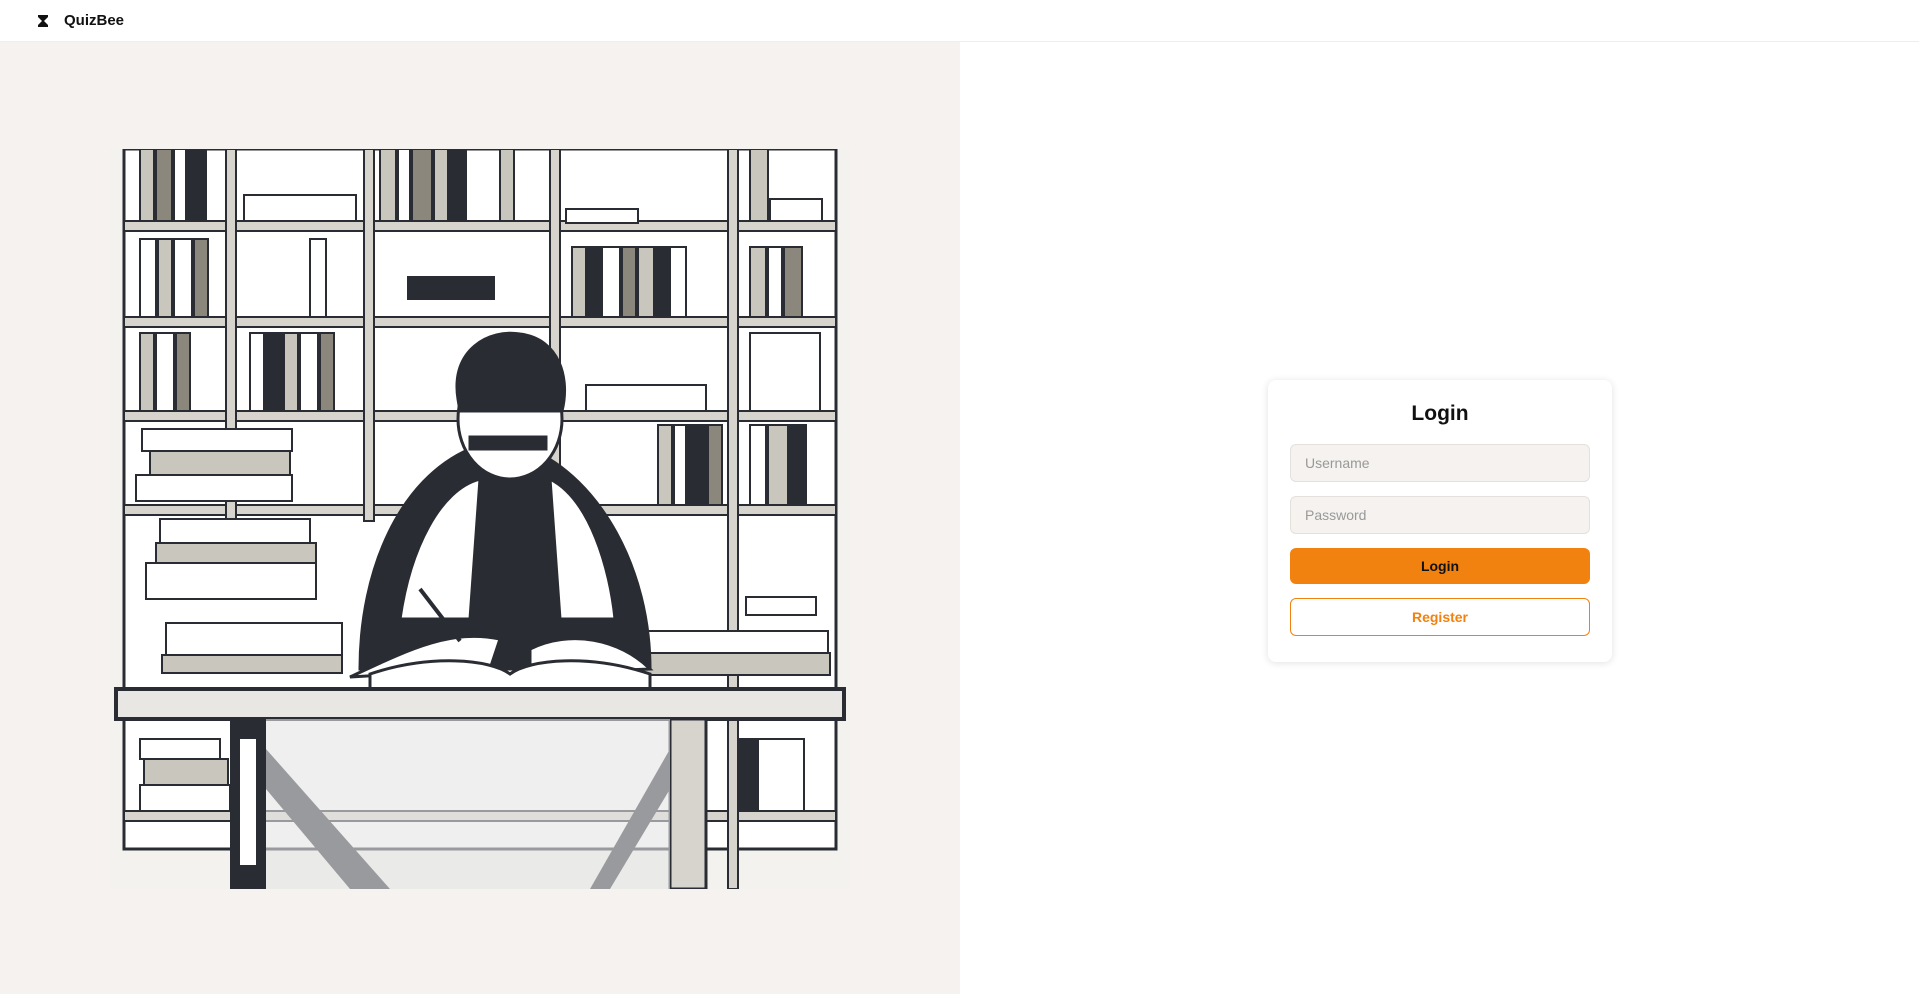  Describe the element at coordinates (959, 21) in the screenshot. I see `top-navbar: QuizBee` at that location.